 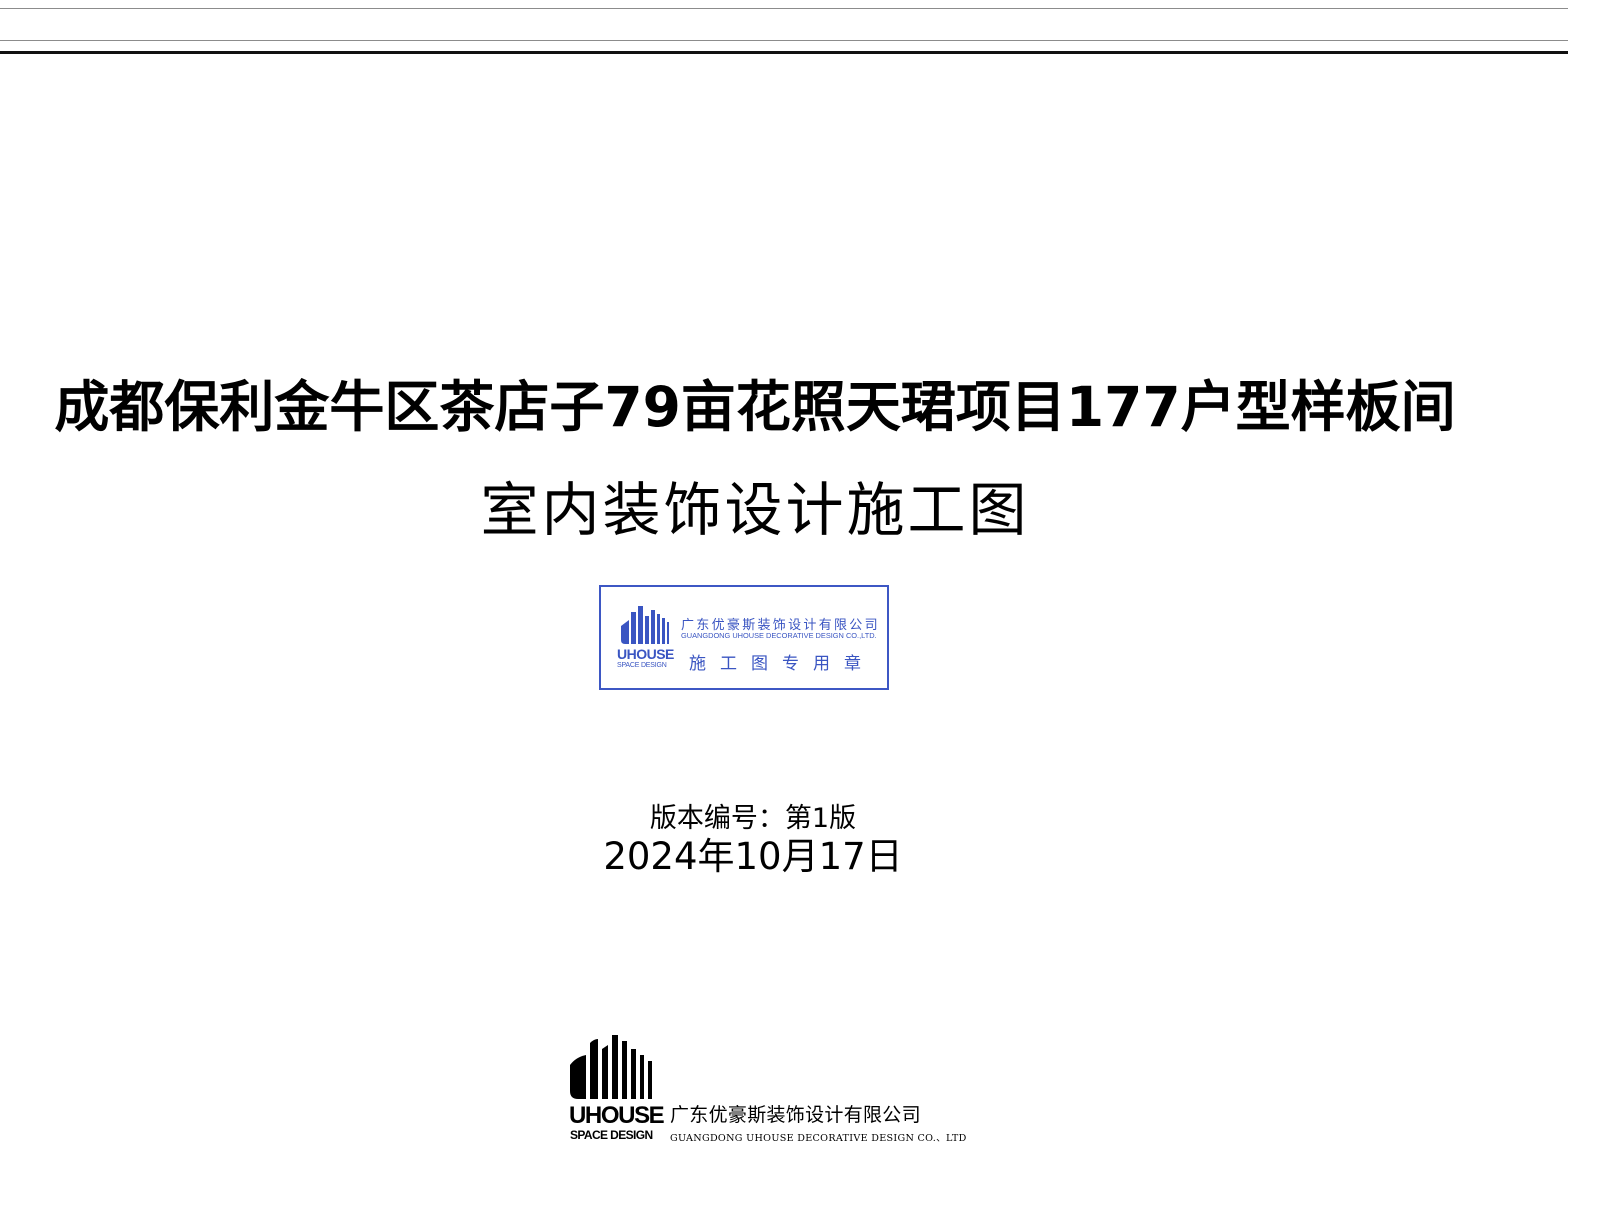 I want to click on top-rule-thin, so click(x=784, y=8).